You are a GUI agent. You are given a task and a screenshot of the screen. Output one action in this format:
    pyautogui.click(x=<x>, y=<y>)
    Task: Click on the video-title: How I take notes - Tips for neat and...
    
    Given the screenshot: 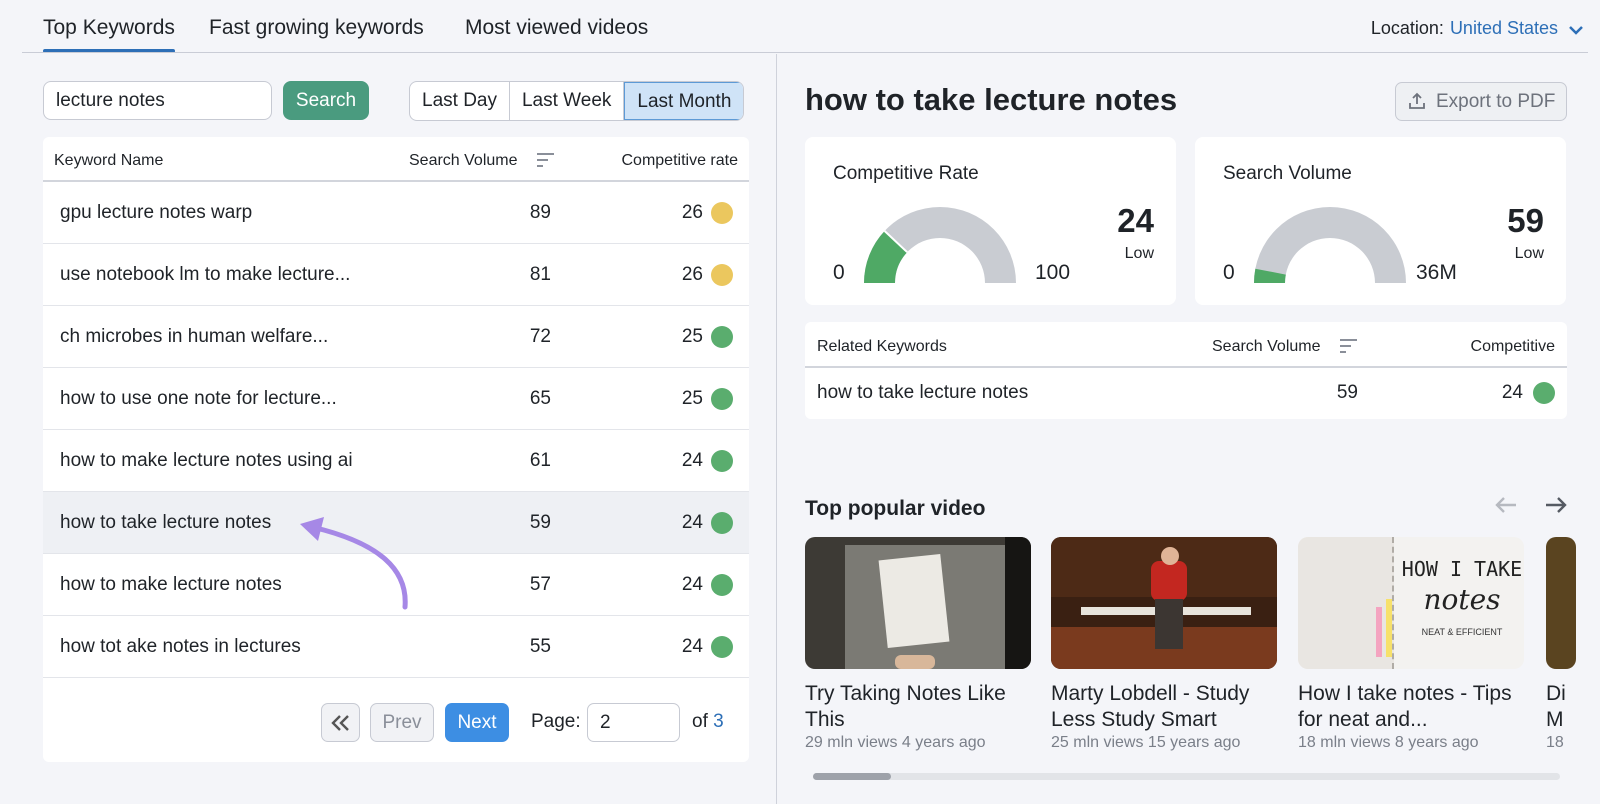 What is the action you would take?
    pyautogui.click(x=1411, y=707)
    